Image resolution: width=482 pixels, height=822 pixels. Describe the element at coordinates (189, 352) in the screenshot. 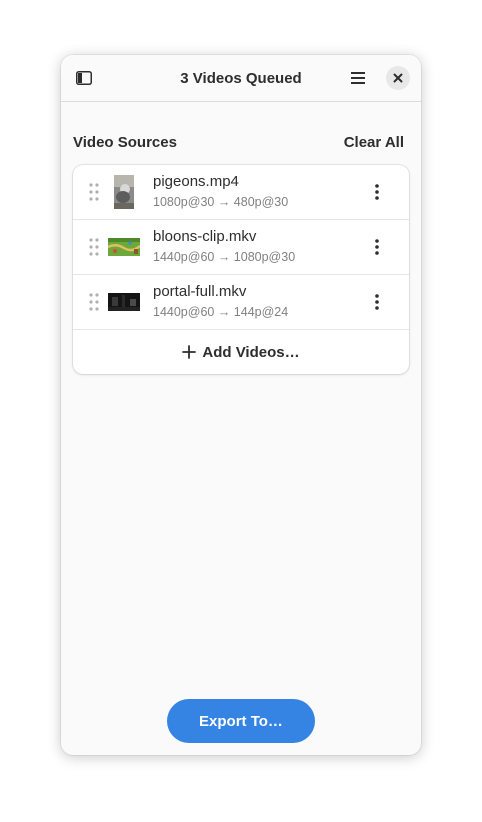

I see `plus-icon` at that location.